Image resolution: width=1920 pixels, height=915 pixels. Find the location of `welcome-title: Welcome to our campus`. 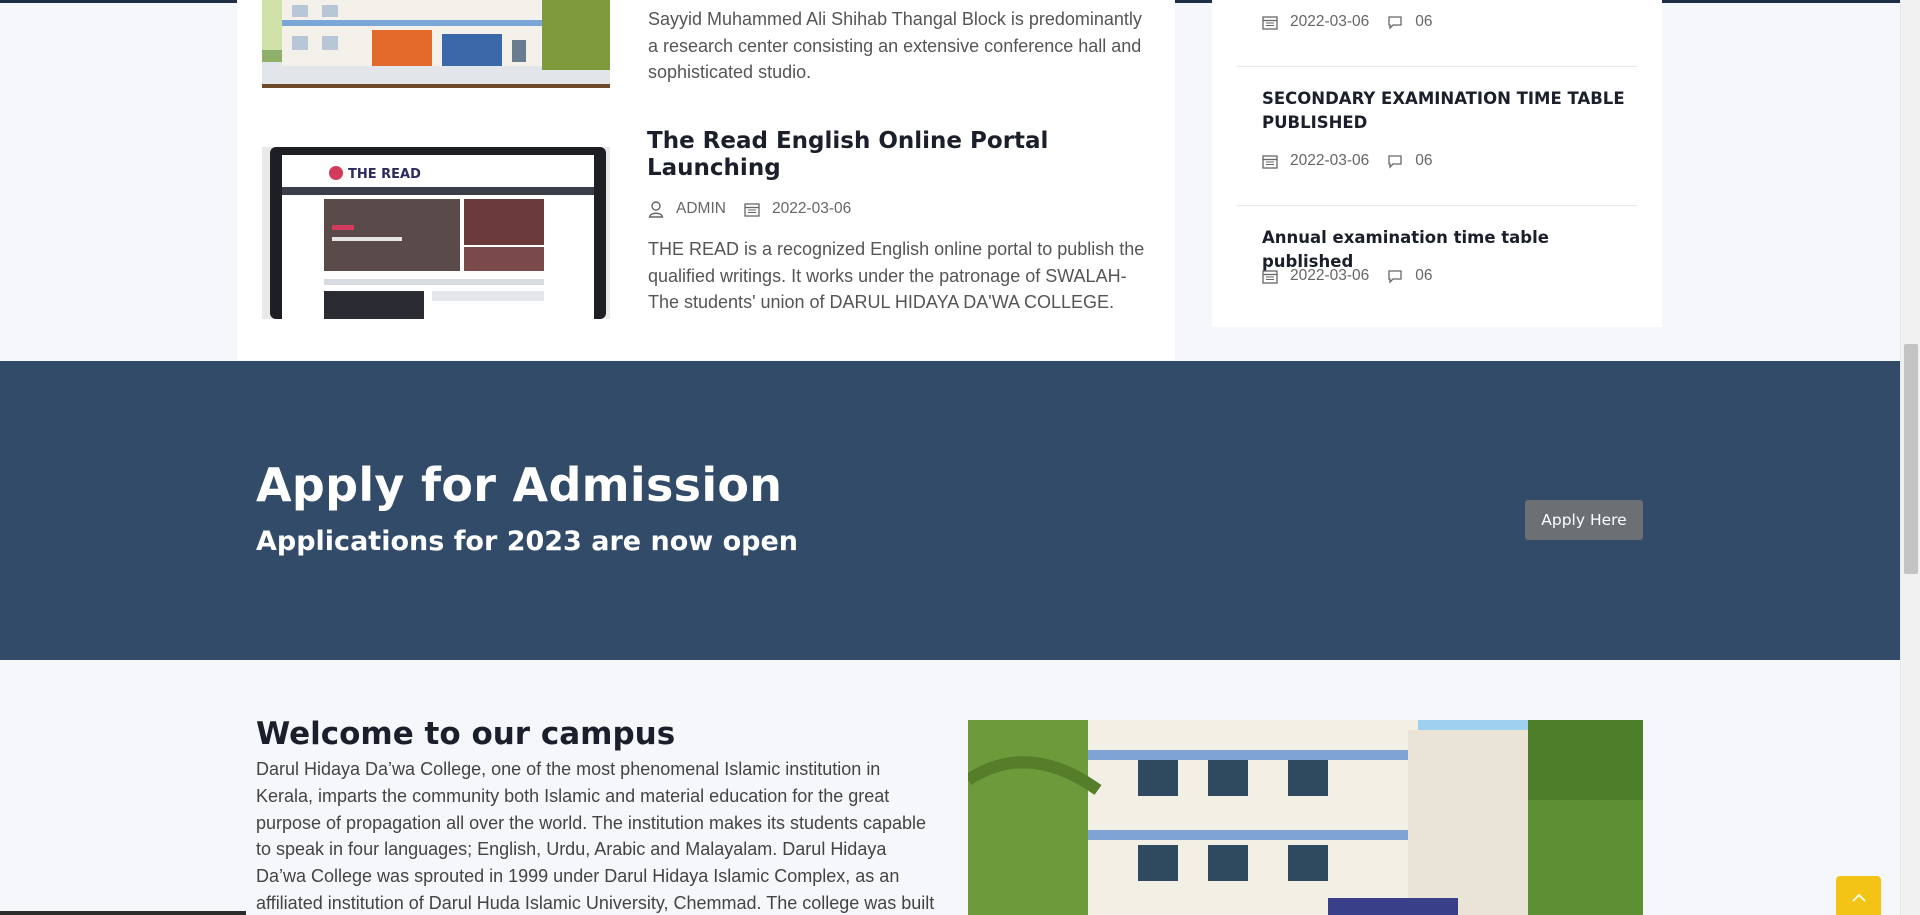

welcome-title: Welcome to our campus is located at coordinates (466, 734).